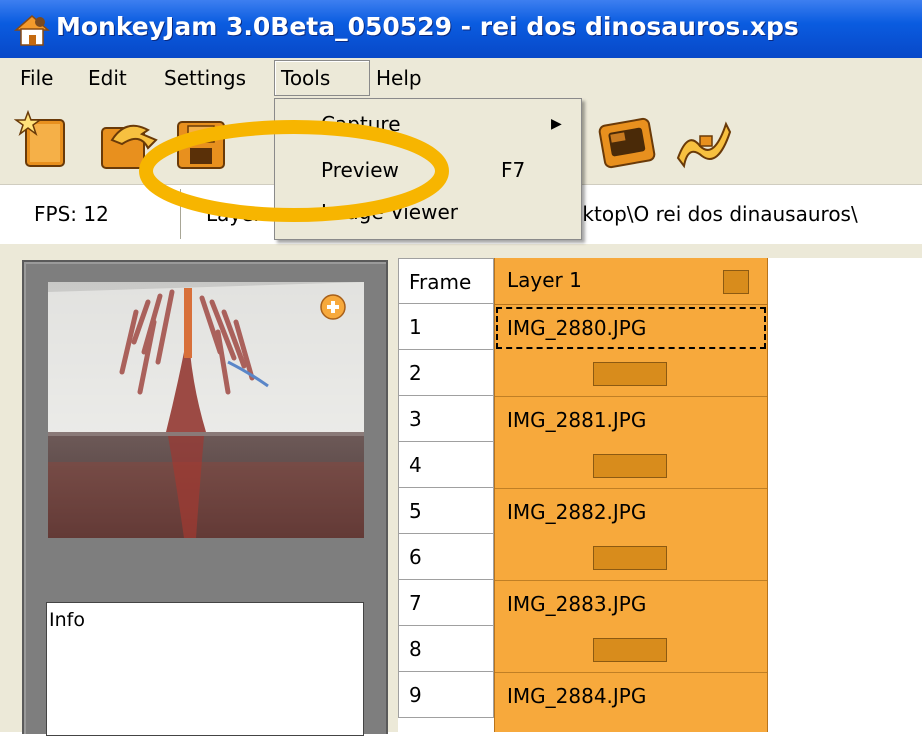 Image resolution: width=922 pixels, height=736 pixels. Describe the element at coordinates (446, 373) in the screenshot. I see `frame-number: 2` at that location.